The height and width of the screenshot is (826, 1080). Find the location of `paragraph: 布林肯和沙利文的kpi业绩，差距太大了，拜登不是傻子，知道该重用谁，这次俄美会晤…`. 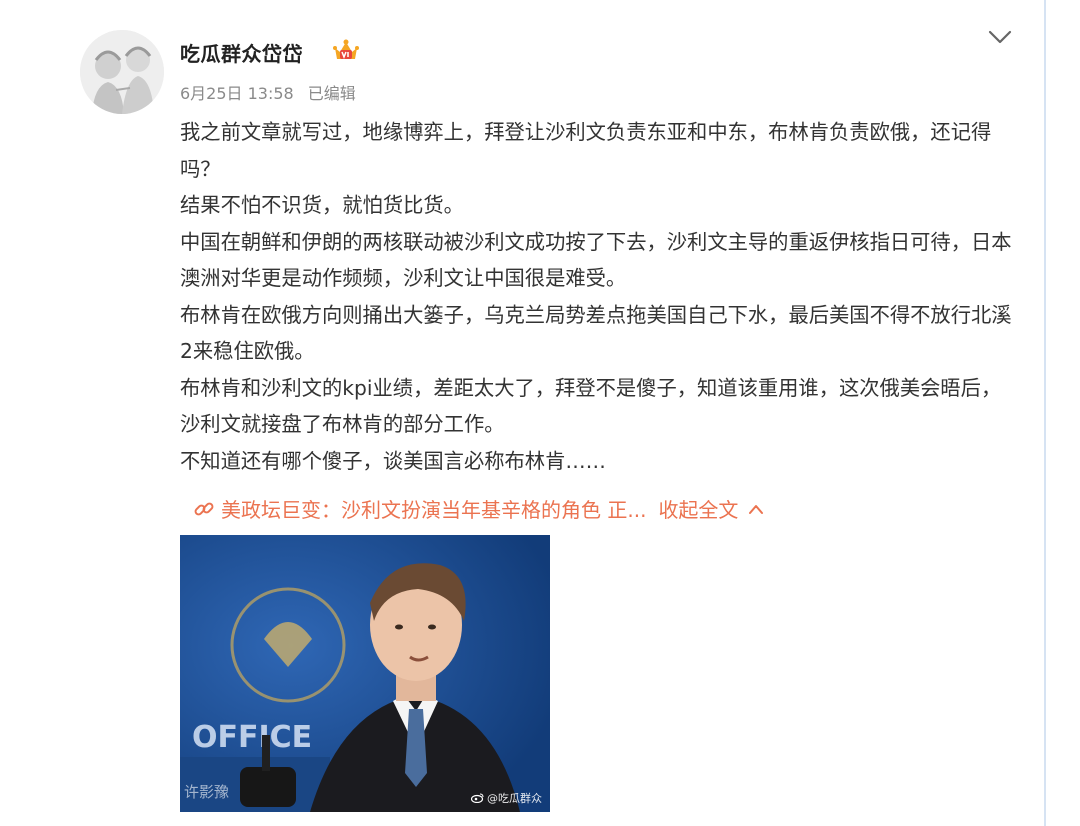

paragraph: 布林肯和沙利文的kpi业绩，差距太大了，拜登不是傻子，知道该重用谁，这次俄美会晤… is located at coordinates (591, 406).